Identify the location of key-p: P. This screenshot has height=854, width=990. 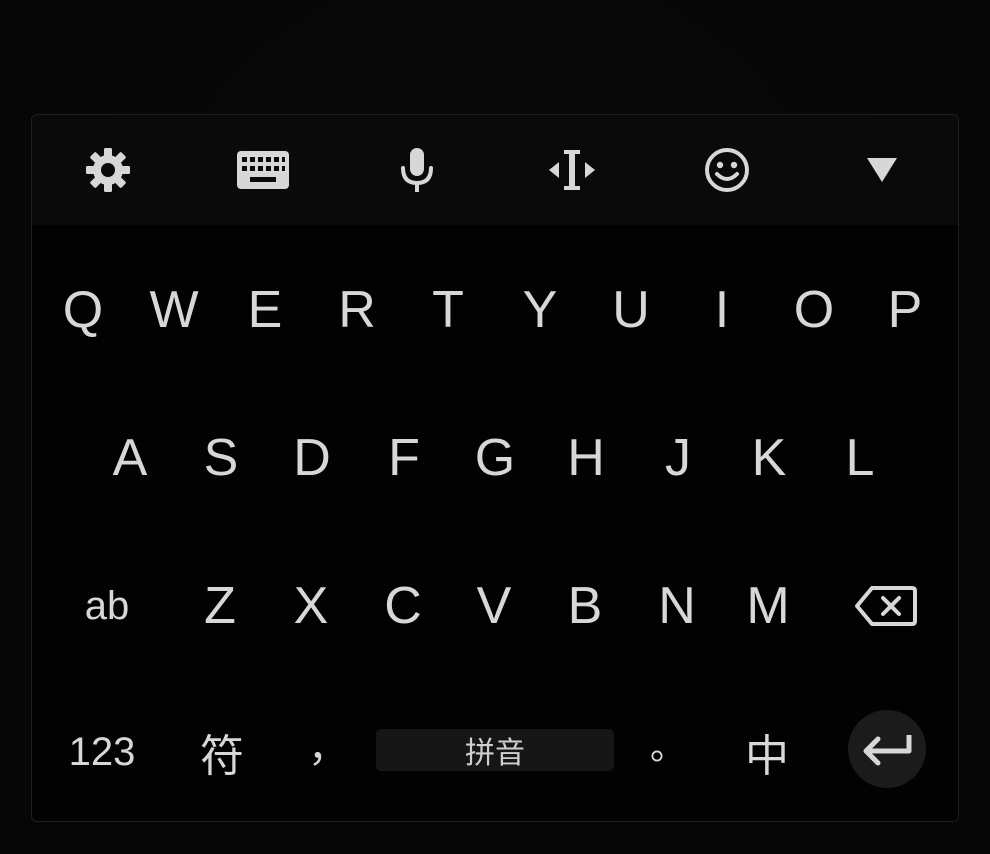
(905, 310).